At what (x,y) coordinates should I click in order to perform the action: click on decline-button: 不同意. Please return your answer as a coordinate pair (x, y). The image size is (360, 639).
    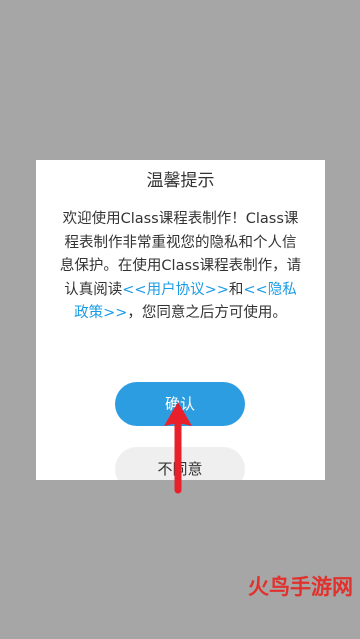
    Looking at the image, I should click on (180, 463).